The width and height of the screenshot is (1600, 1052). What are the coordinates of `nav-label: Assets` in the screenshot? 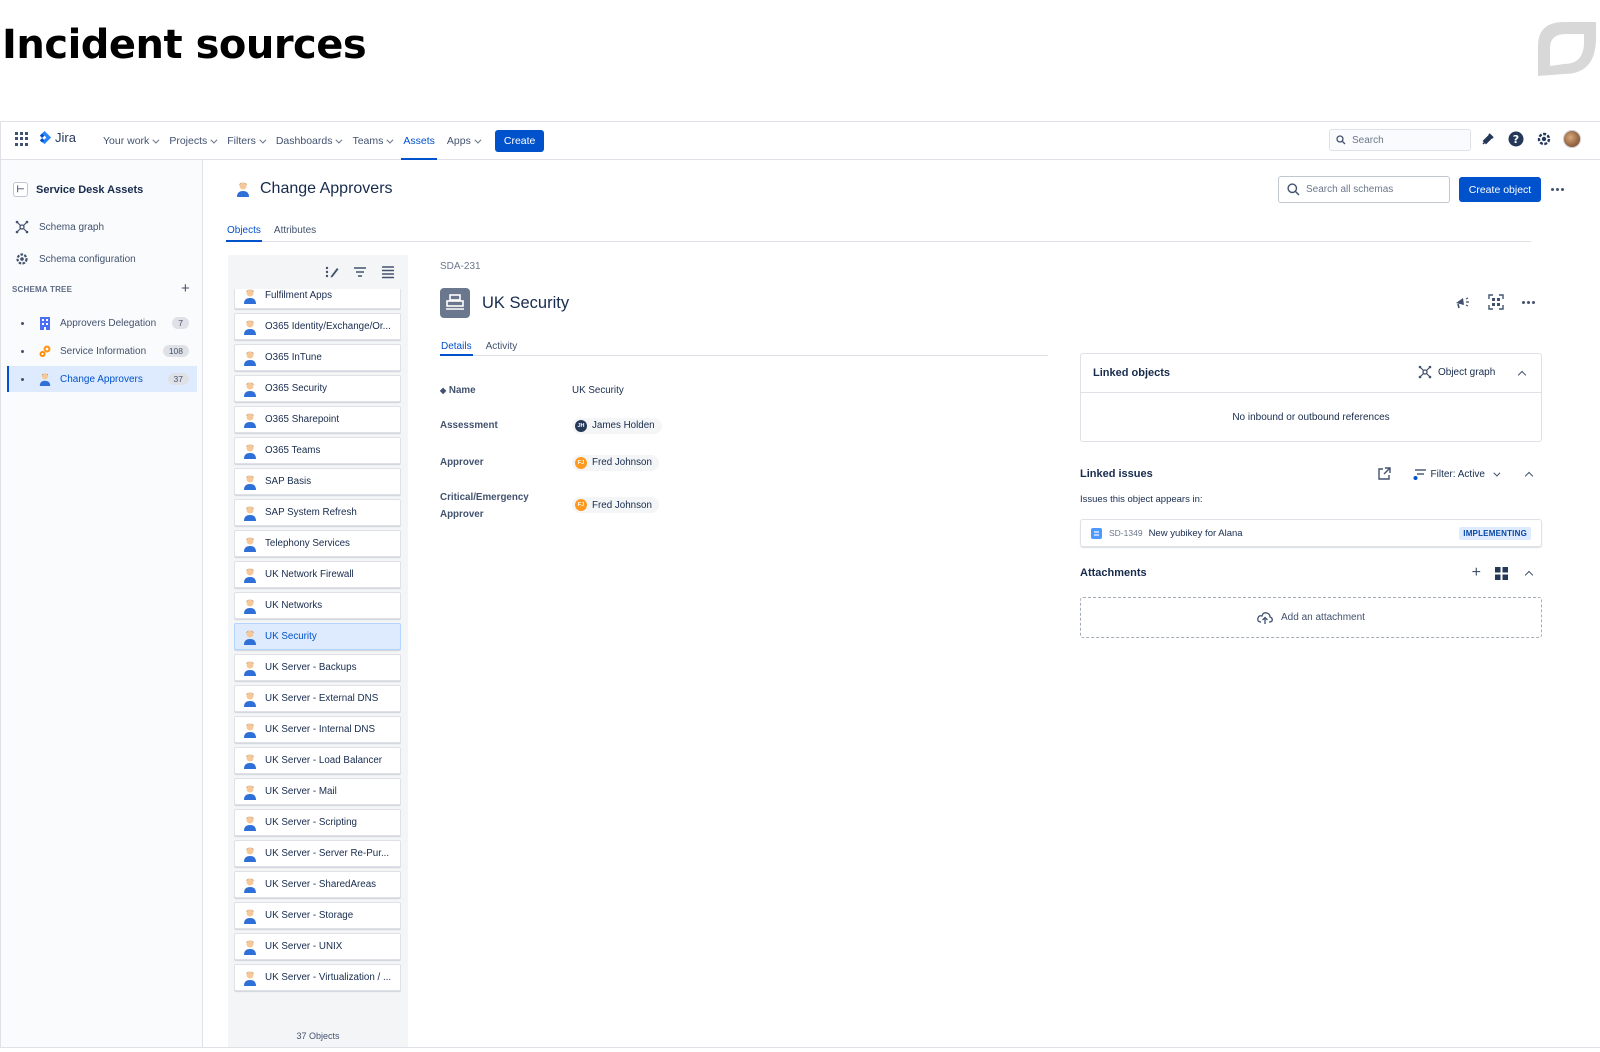 It's located at (419, 141).